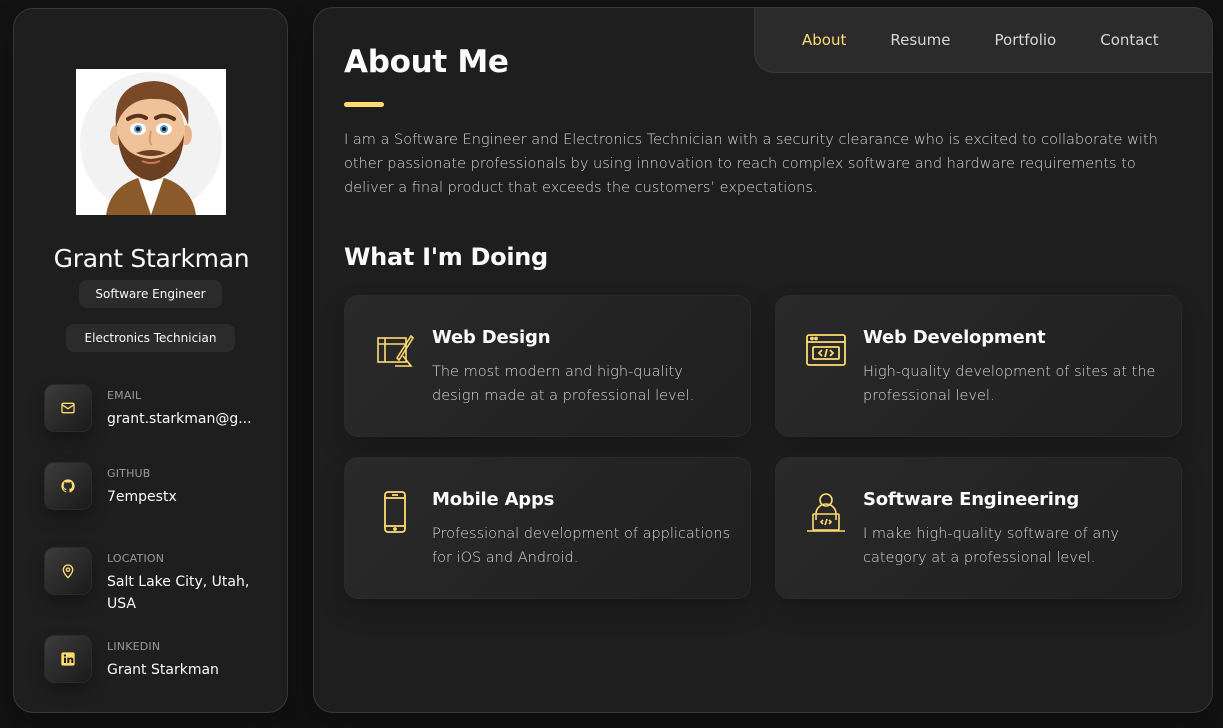  What do you see at coordinates (68, 408) in the screenshot?
I see `mail-icon` at bounding box center [68, 408].